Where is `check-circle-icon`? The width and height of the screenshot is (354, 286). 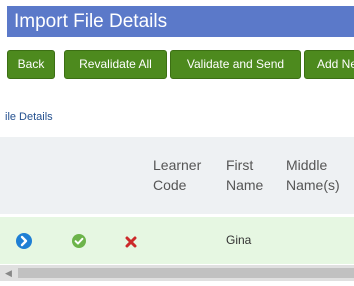 check-circle-icon is located at coordinates (79, 243).